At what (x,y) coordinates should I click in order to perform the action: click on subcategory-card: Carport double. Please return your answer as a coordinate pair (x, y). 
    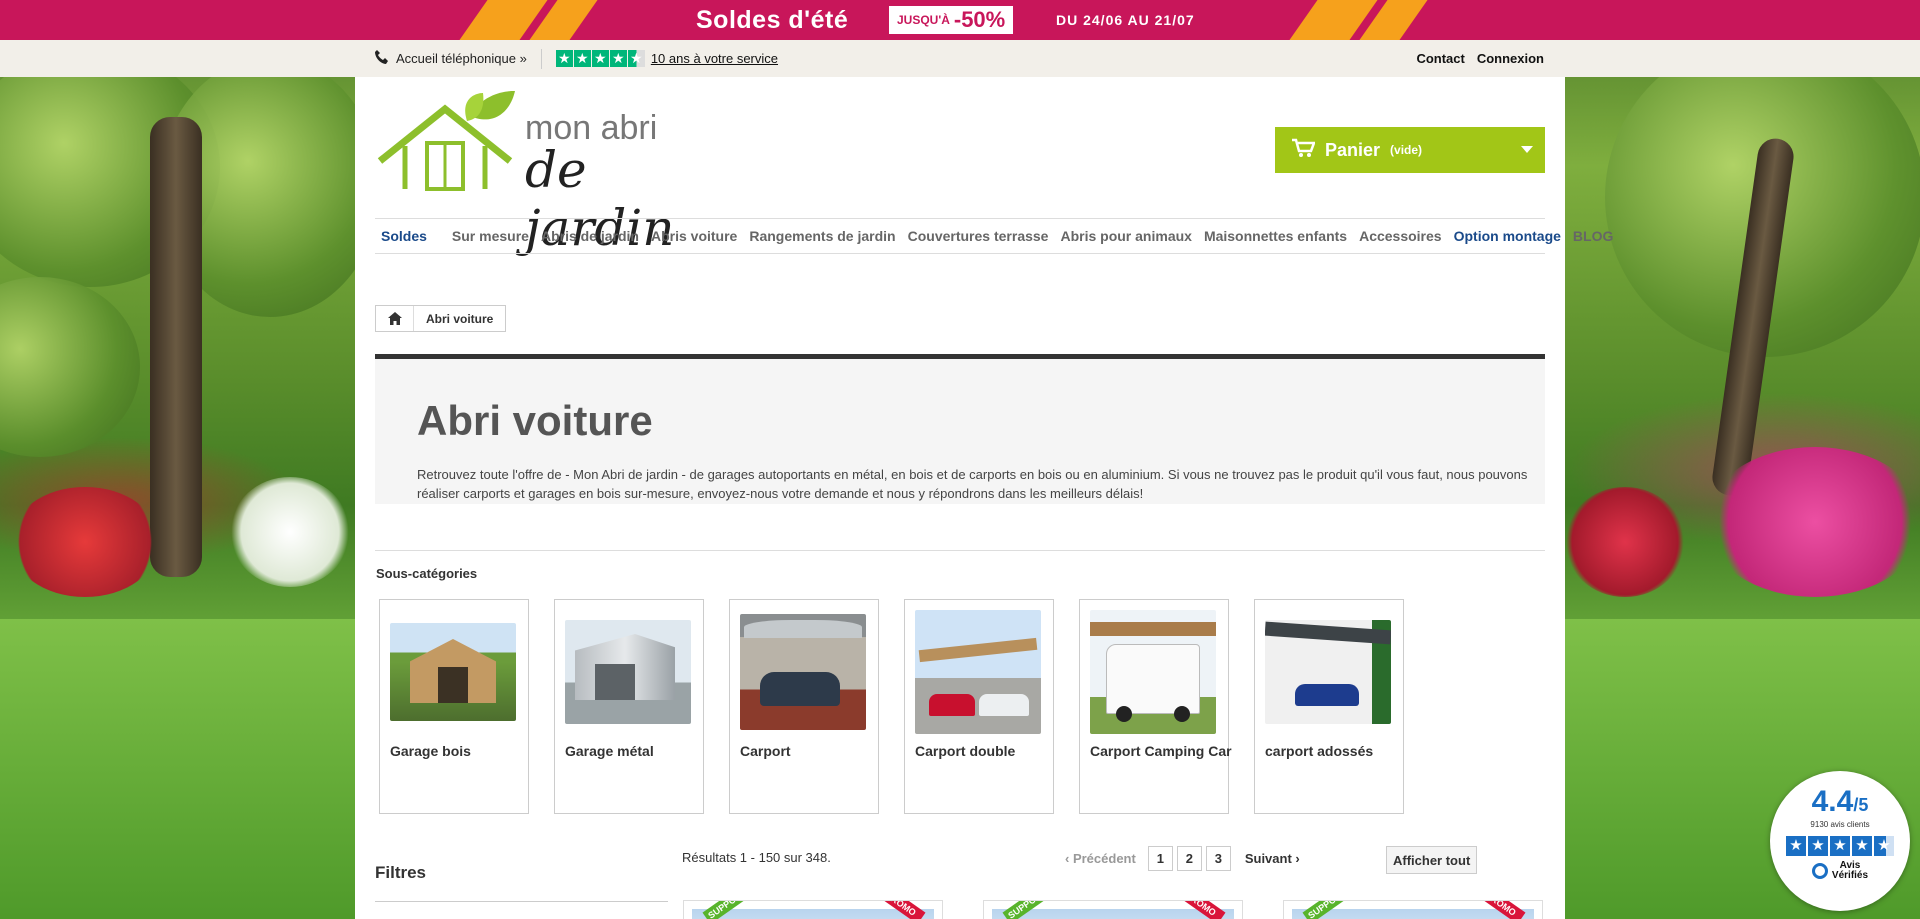
    Looking at the image, I should click on (979, 706).